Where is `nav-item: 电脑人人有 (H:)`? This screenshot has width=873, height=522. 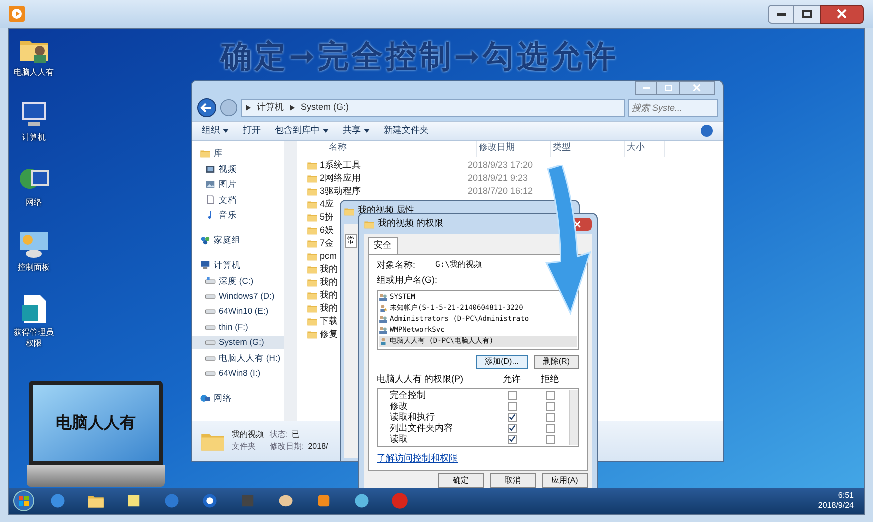 nav-item: 电脑人人有 (H:) is located at coordinates (238, 358).